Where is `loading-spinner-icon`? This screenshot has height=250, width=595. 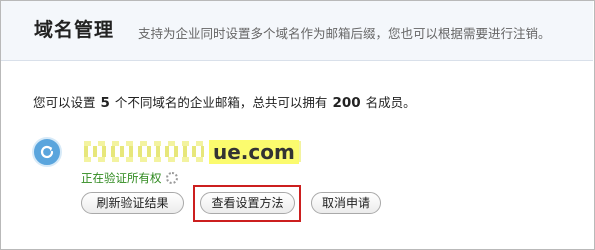
loading-spinner-icon is located at coordinates (171, 178).